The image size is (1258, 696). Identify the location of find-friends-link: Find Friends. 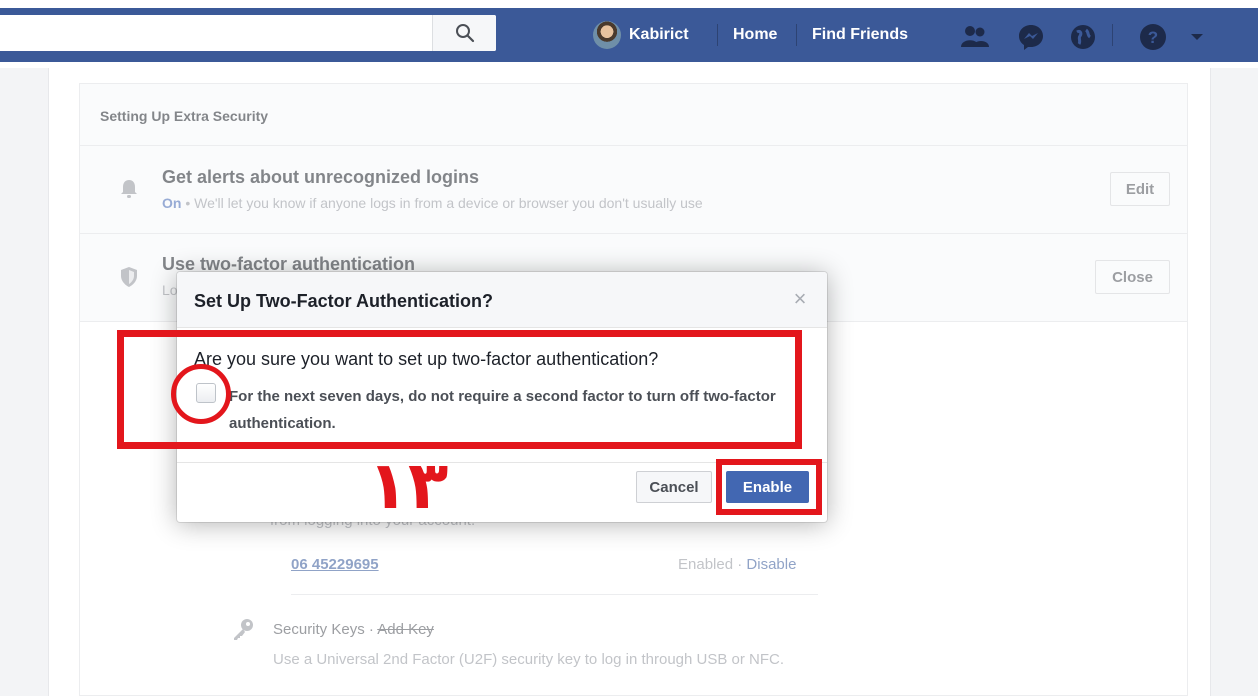
(860, 35).